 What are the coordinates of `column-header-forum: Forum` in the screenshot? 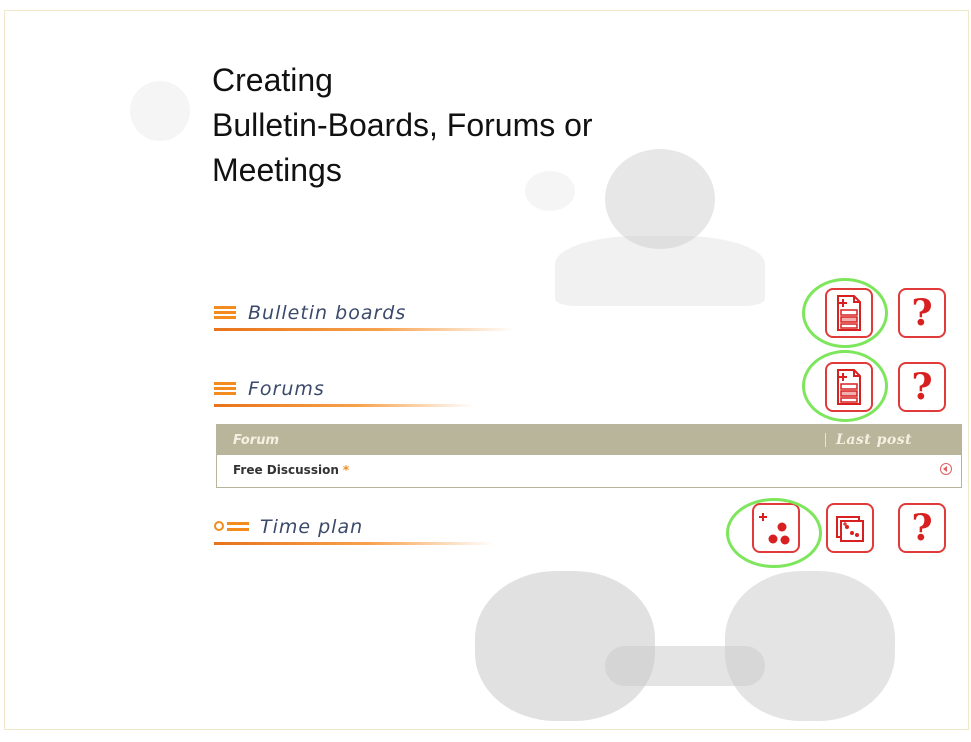 It's located at (256, 440).